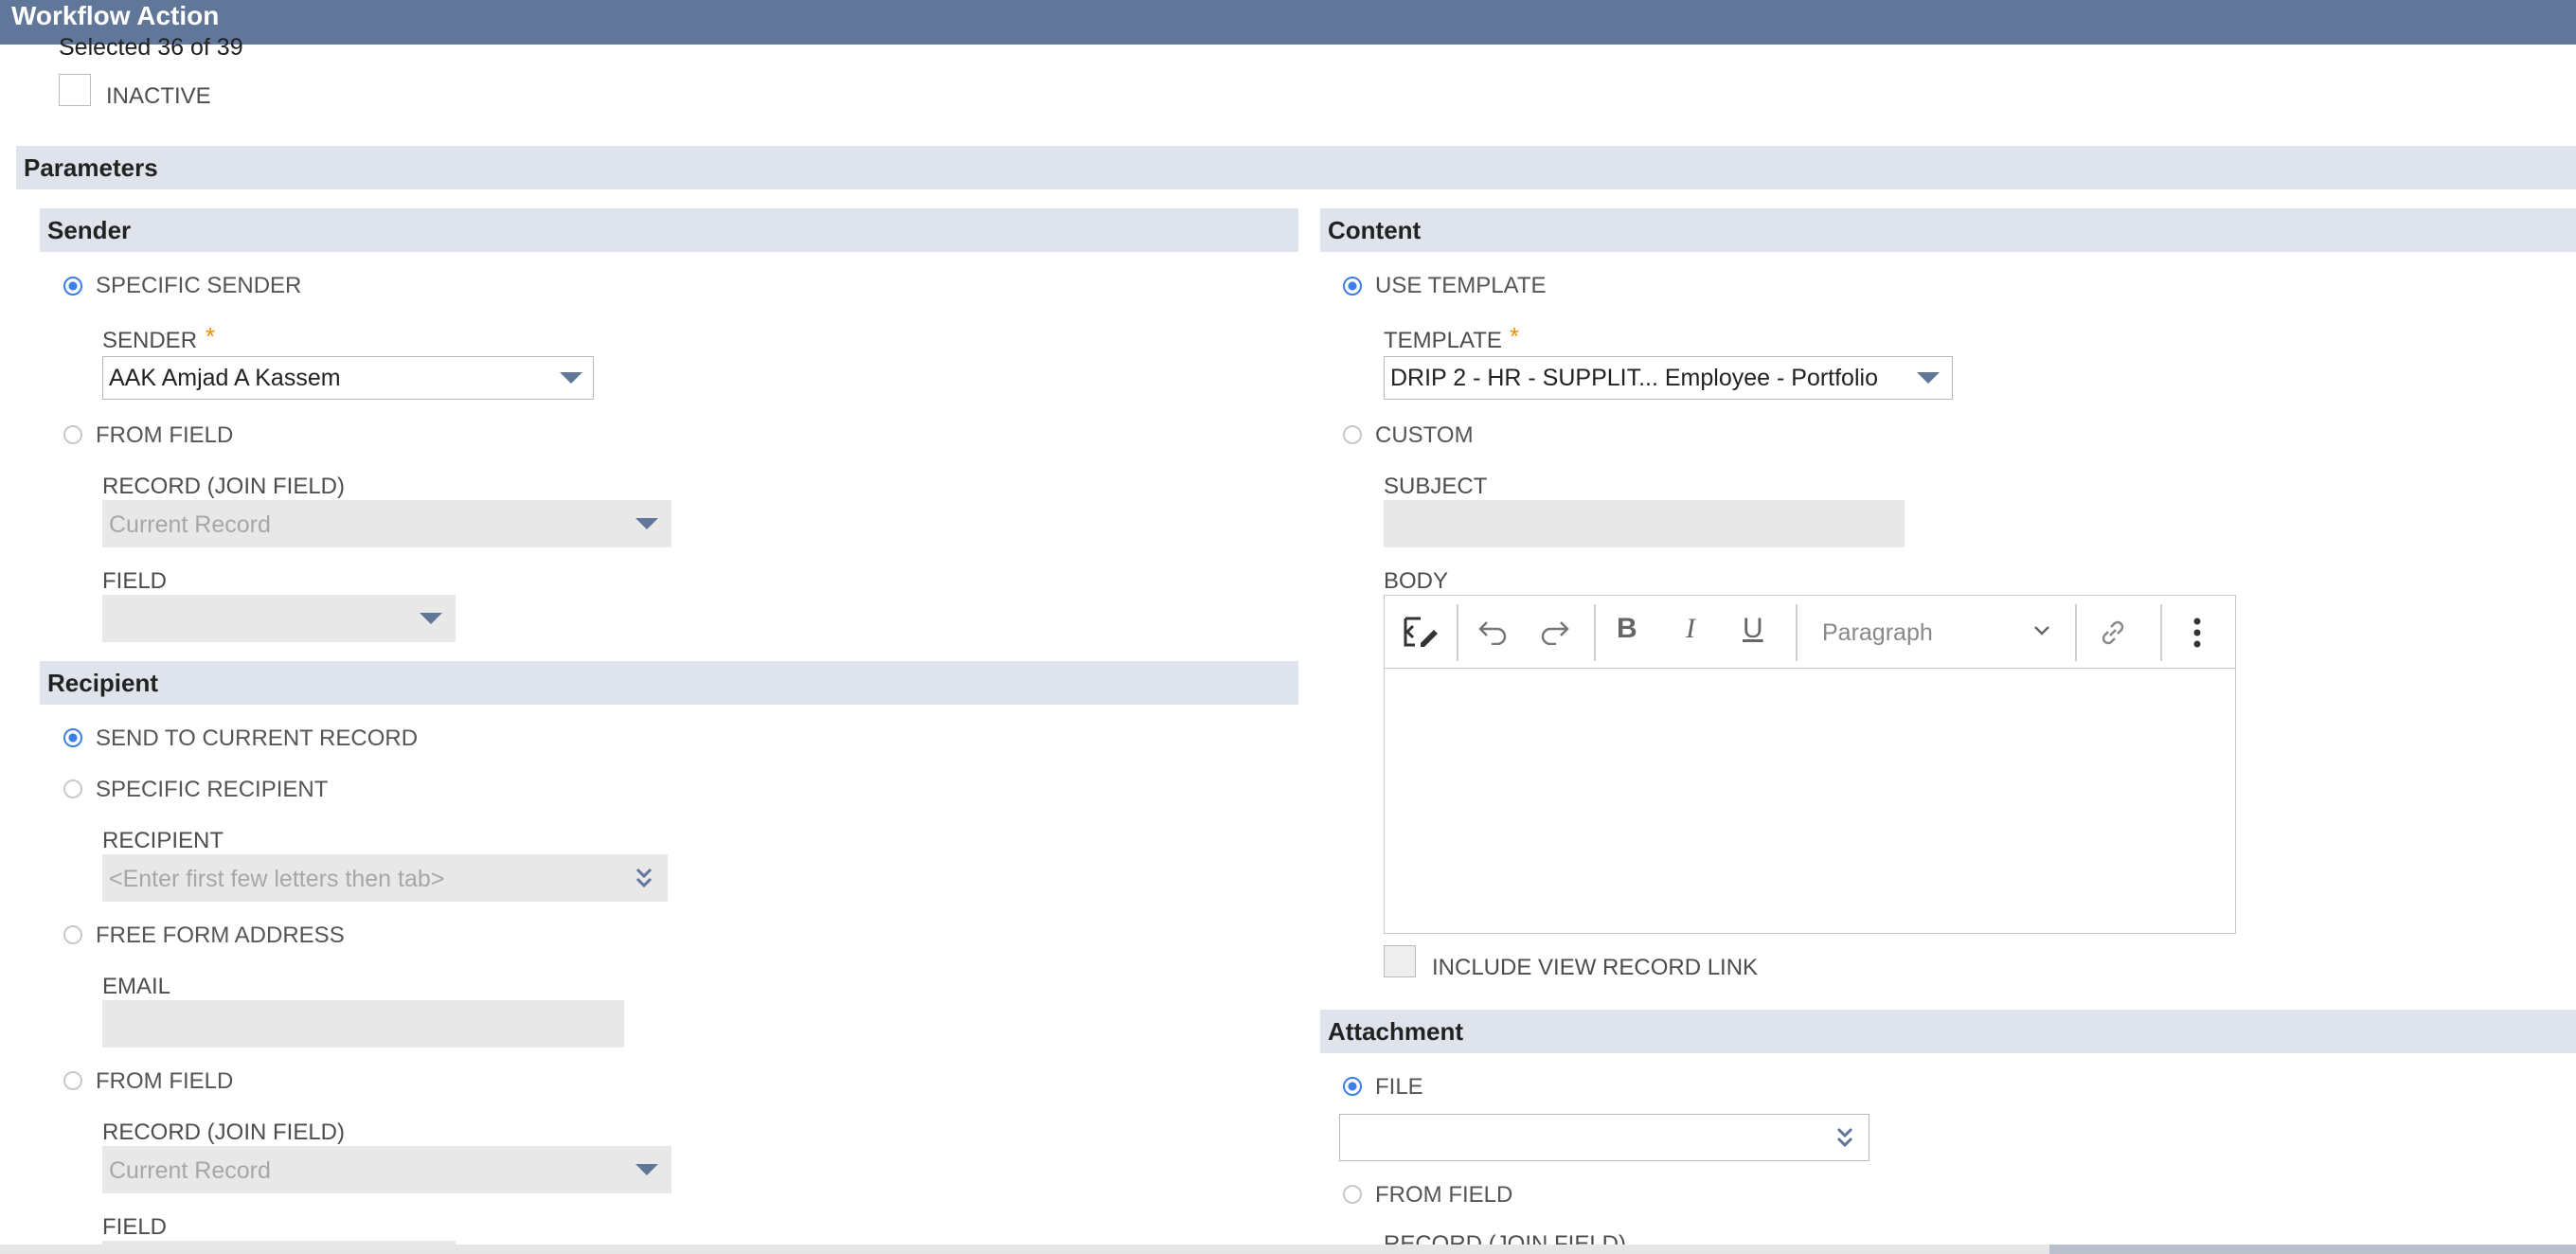  Describe the element at coordinates (1948, 1031) in the screenshot. I see `attachment-section-header: Attachment` at that location.